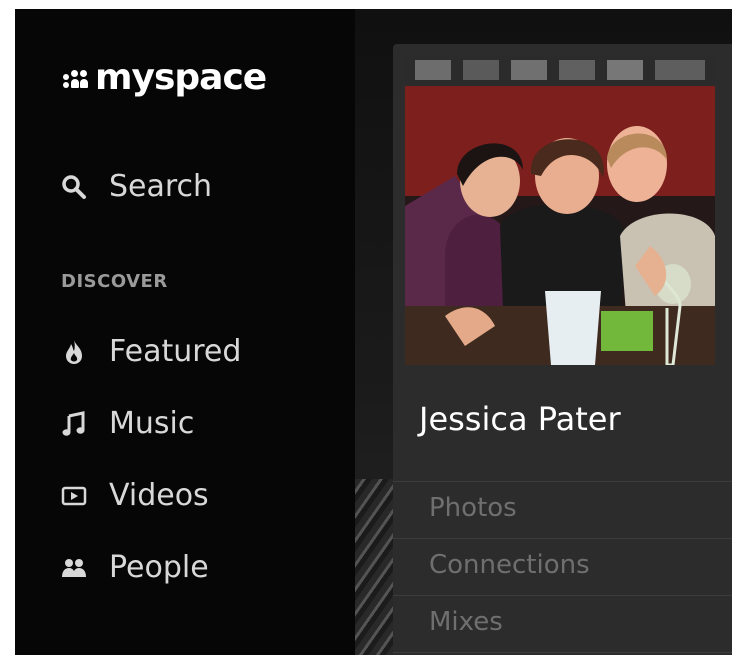  Describe the element at coordinates (520, 419) in the screenshot. I see `profile-name: Jessica Pater` at that location.